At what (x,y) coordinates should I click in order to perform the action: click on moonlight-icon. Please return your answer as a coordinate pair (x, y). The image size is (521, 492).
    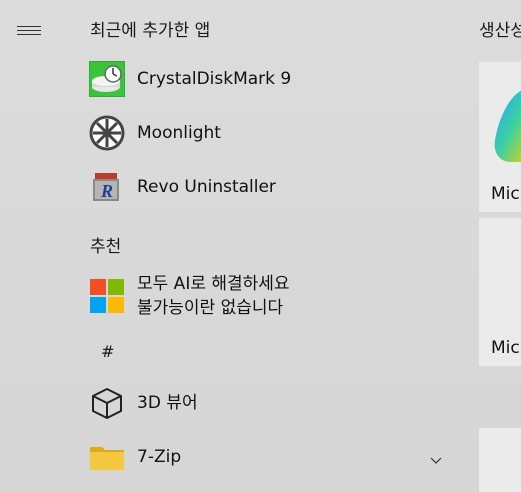
    Looking at the image, I should click on (107, 133).